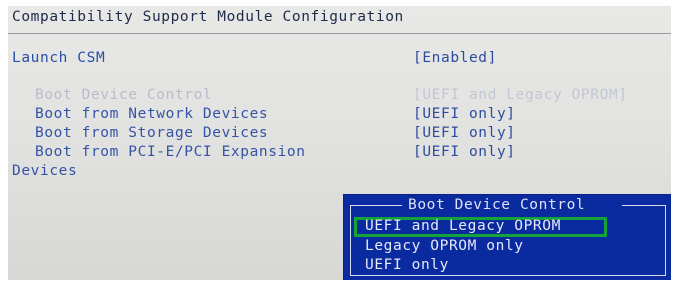 Image resolution: width=677 pixels, height=286 pixels. What do you see at coordinates (376, 205) in the screenshot?
I see `popup-title-rule-left` at bounding box center [376, 205].